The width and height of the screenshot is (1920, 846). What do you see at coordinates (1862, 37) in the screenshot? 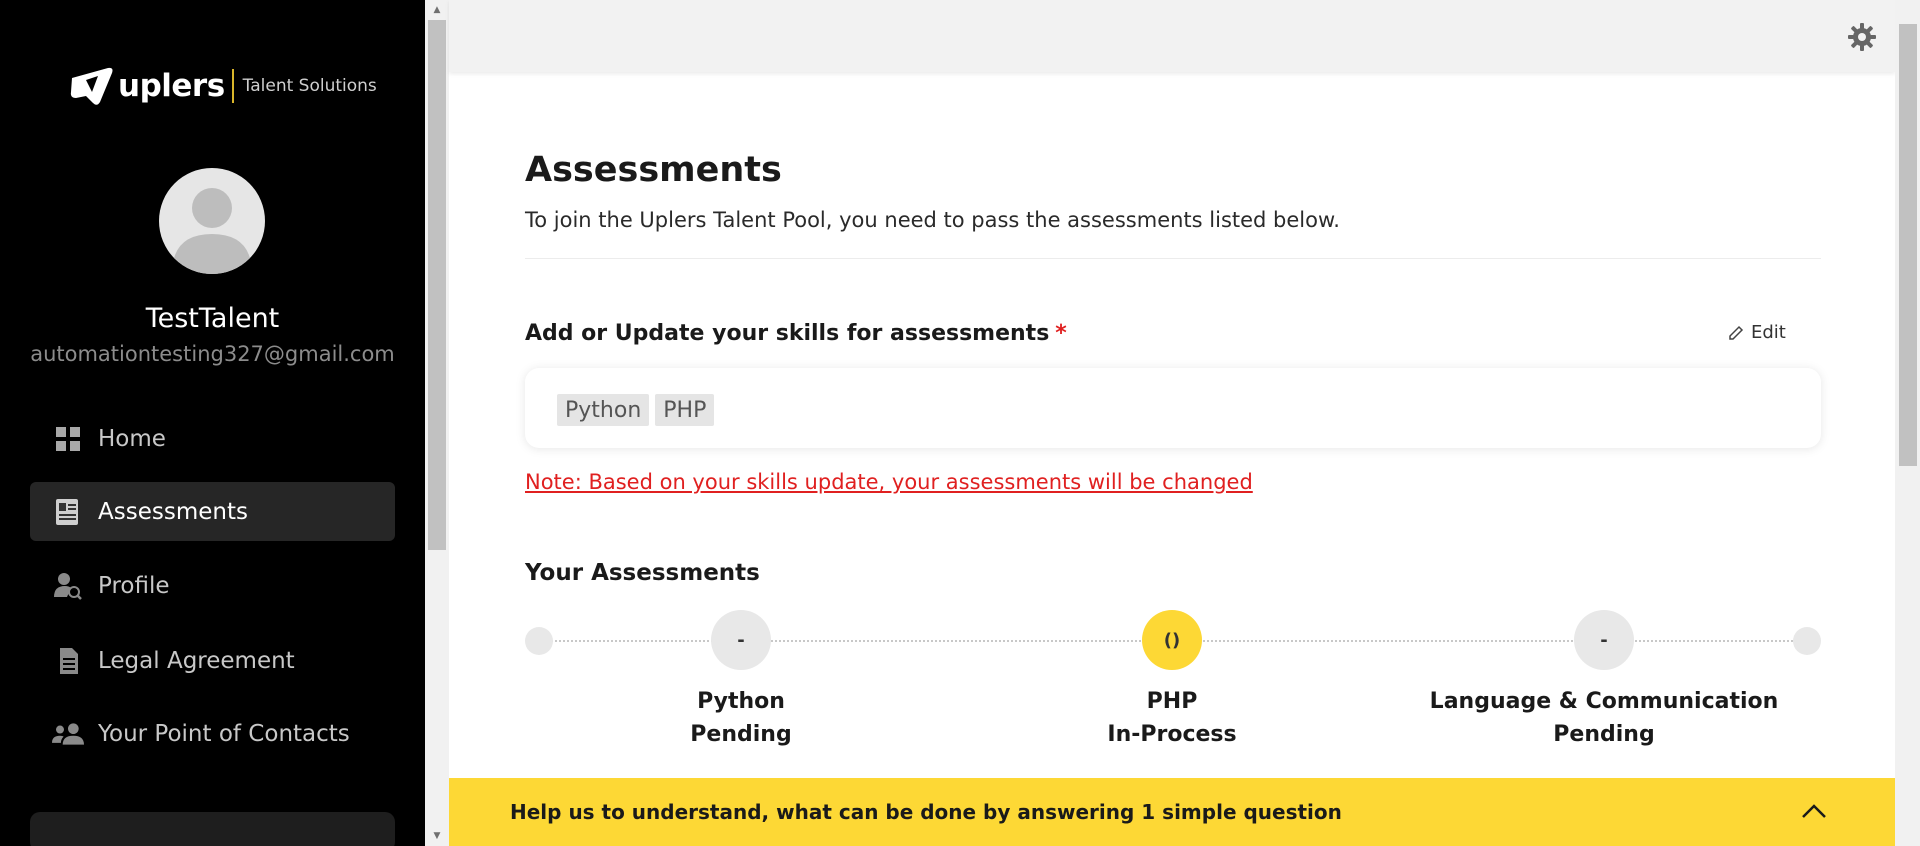
I see `gear-icon` at bounding box center [1862, 37].